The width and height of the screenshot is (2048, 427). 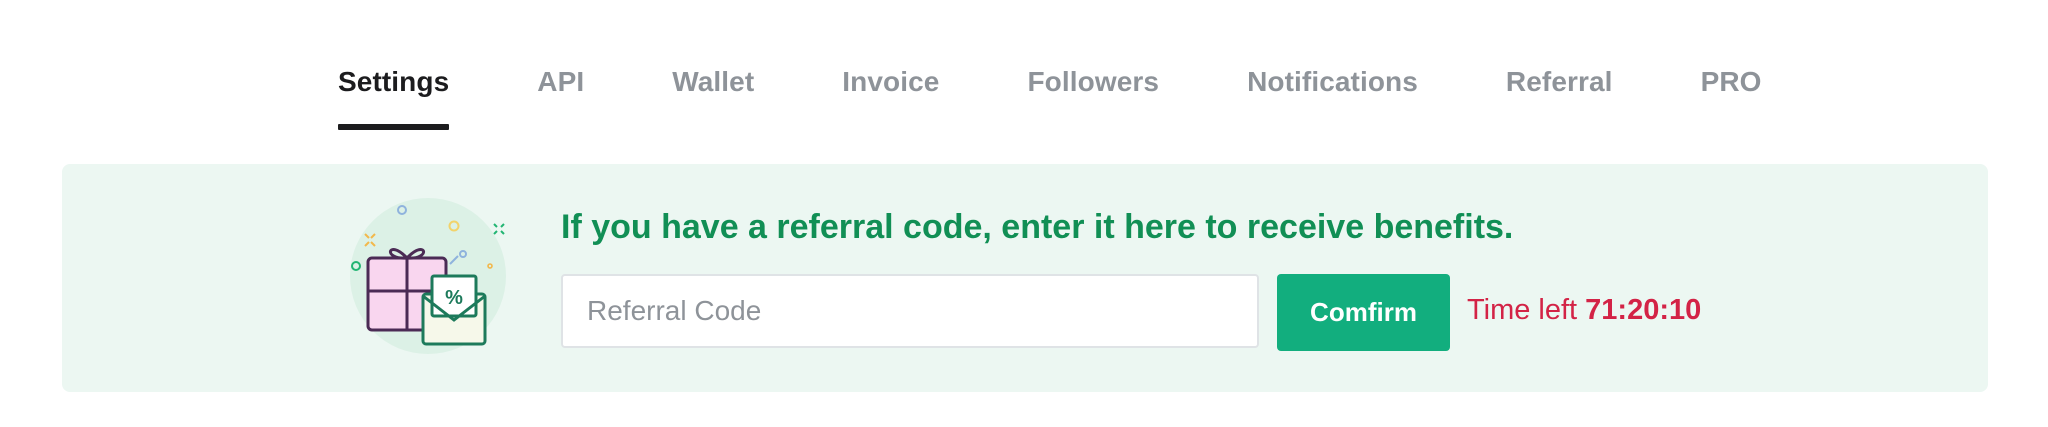 I want to click on confirm-button: Comfirm, so click(x=1363, y=312).